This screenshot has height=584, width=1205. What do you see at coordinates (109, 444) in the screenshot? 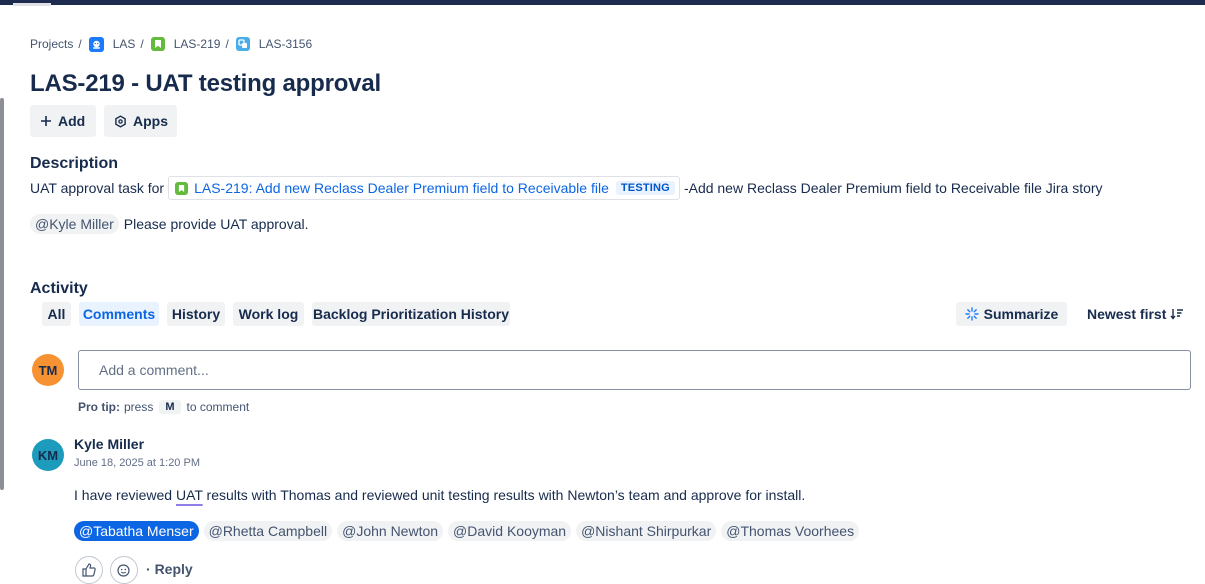
I see `comment-author: Kyle Miller` at bounding box center [109, 444].